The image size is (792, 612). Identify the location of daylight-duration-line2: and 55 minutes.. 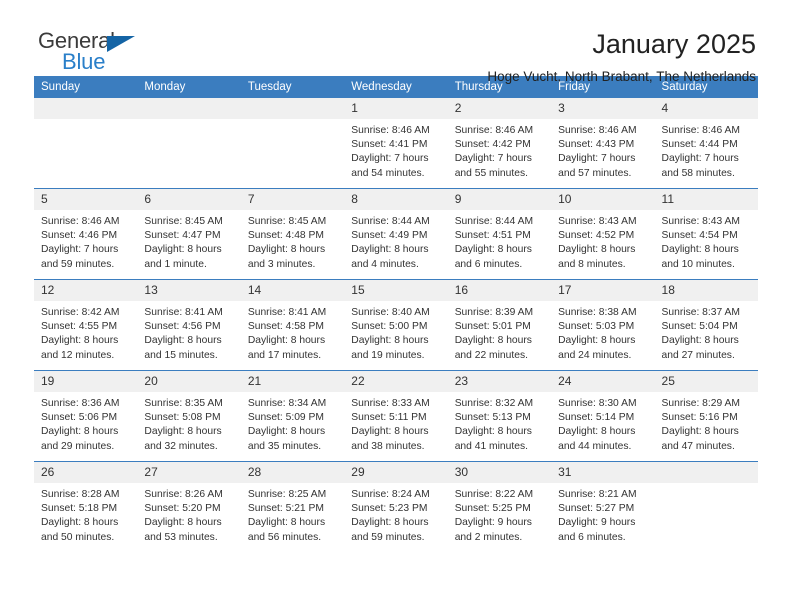
(491, 173).